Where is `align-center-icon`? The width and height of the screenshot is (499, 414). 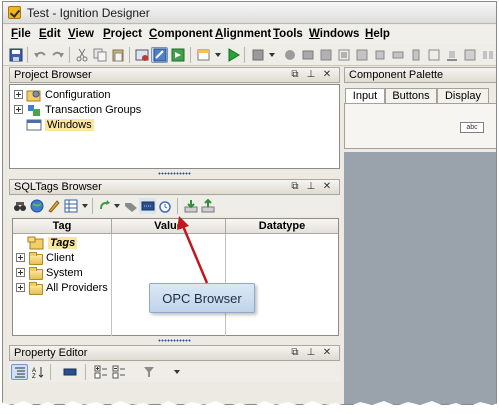
align-center-icon is located at coordinates (379, 55).